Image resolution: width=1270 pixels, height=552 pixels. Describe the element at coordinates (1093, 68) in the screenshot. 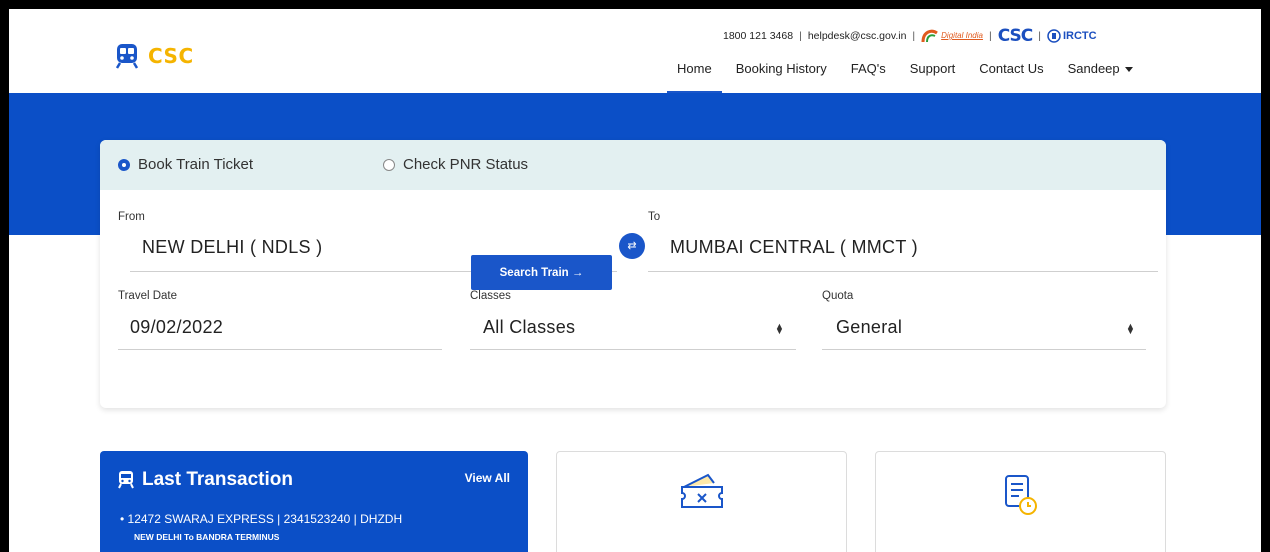

I see `user-name: Sandeep` at that location.